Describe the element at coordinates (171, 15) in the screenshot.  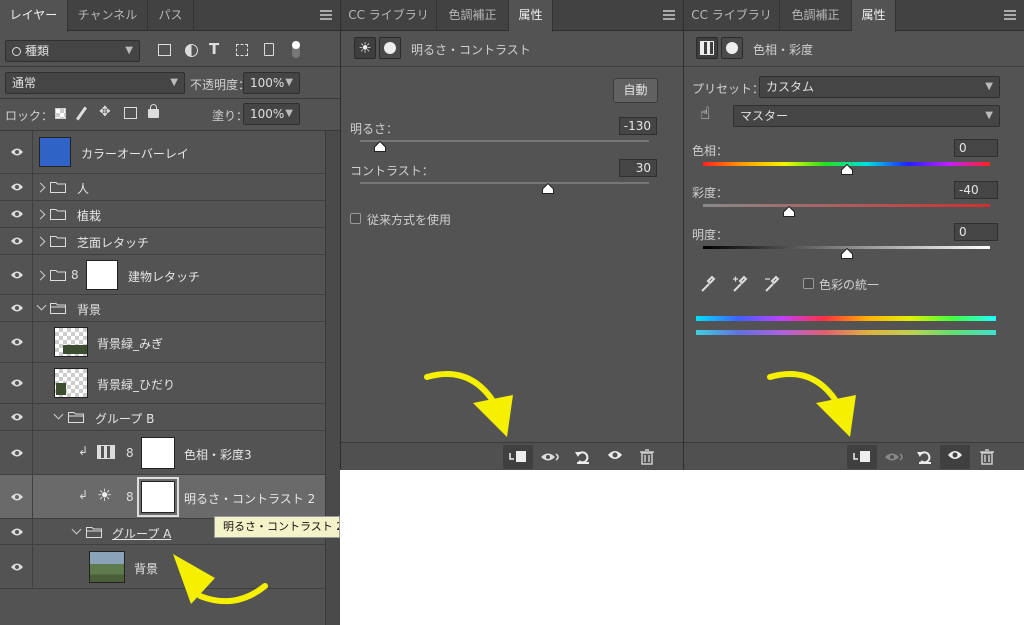
I see `tab-paths: パス` at that location.